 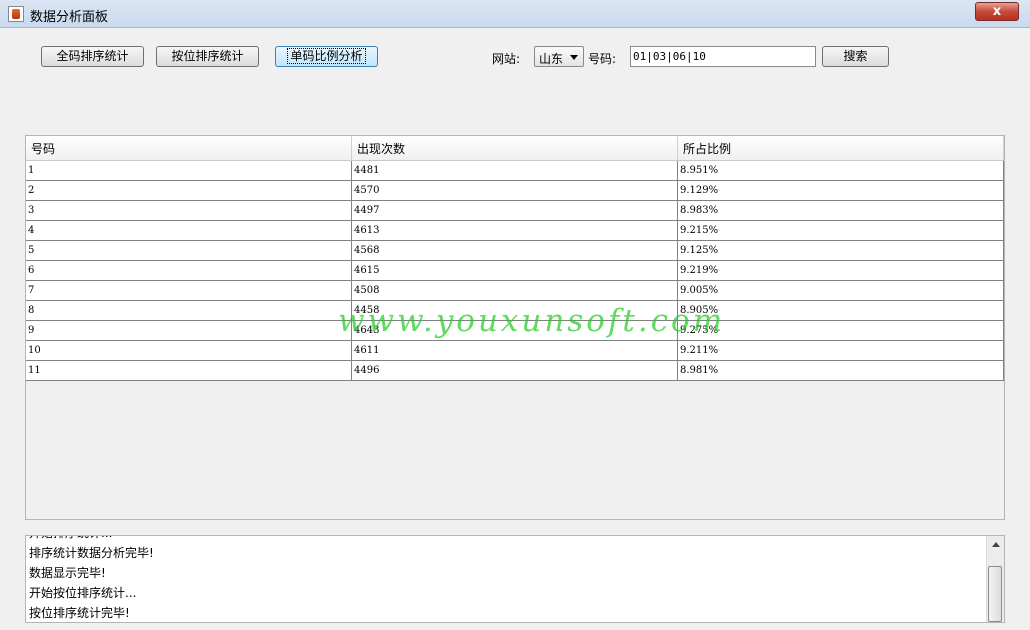 What do you see at coordinates (997, 11) in the screenshot?
I see `close-button: x` at bounding box center [997, 11].